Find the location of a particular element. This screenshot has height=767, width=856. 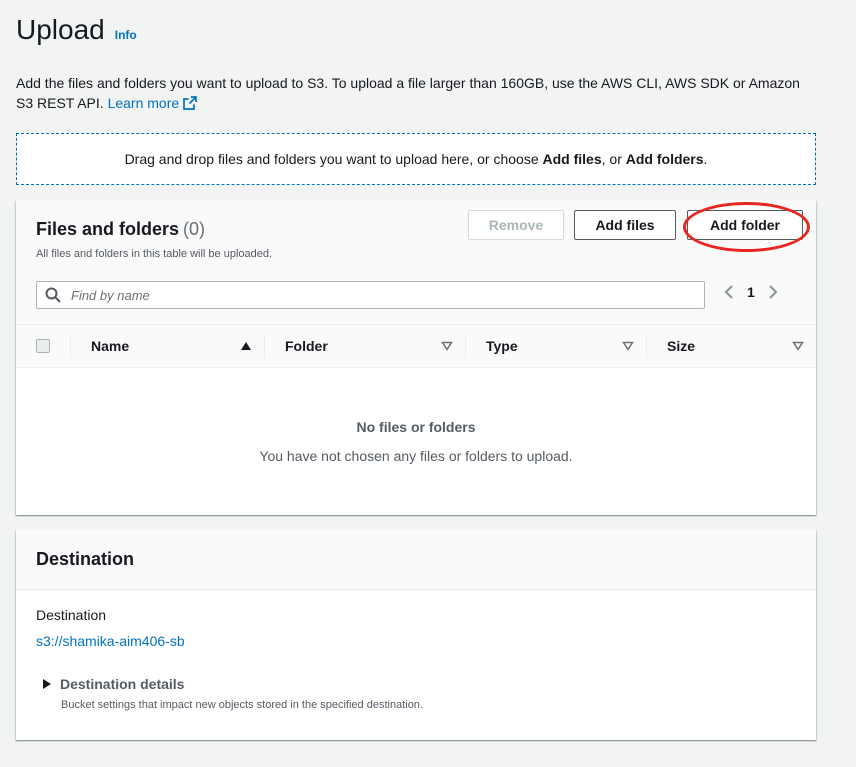

column-header-label: Size is located at coordinates (681, 346).